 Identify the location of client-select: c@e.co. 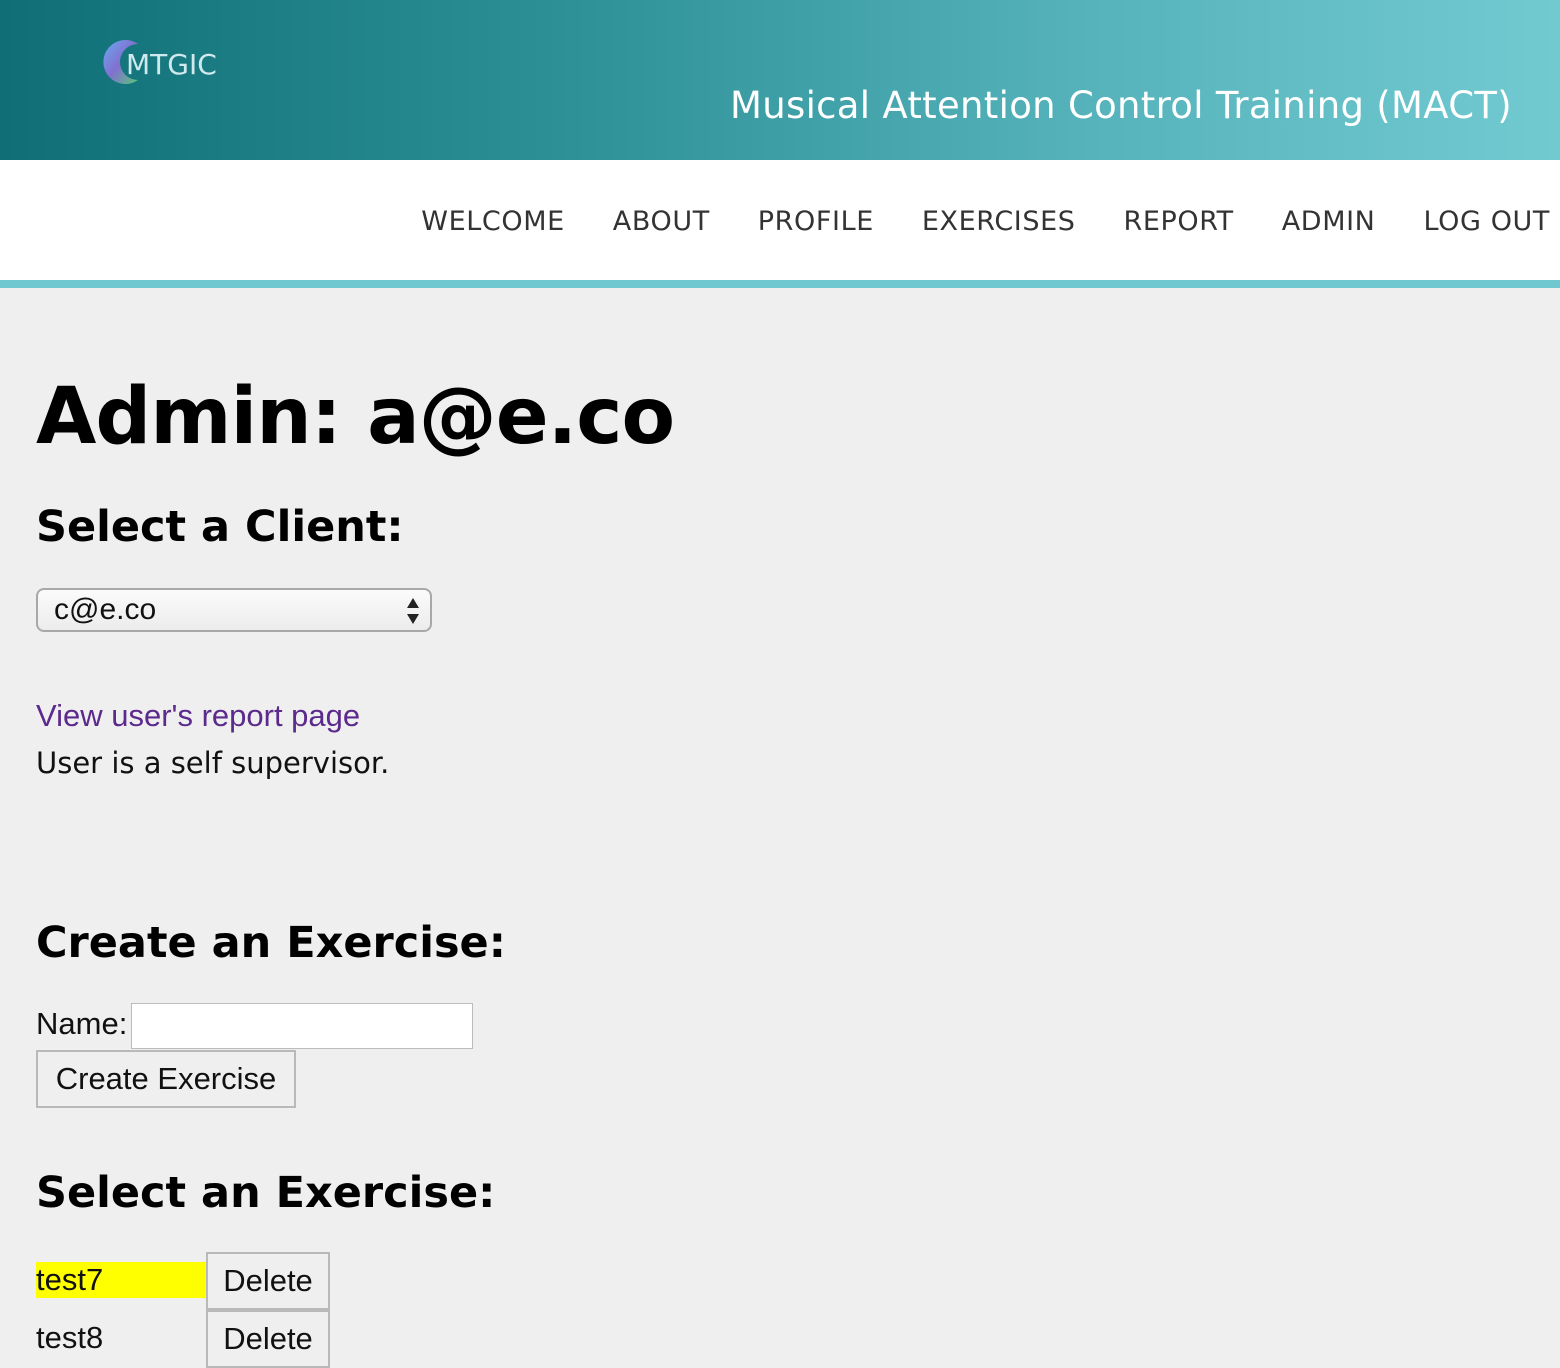
(234, 610).